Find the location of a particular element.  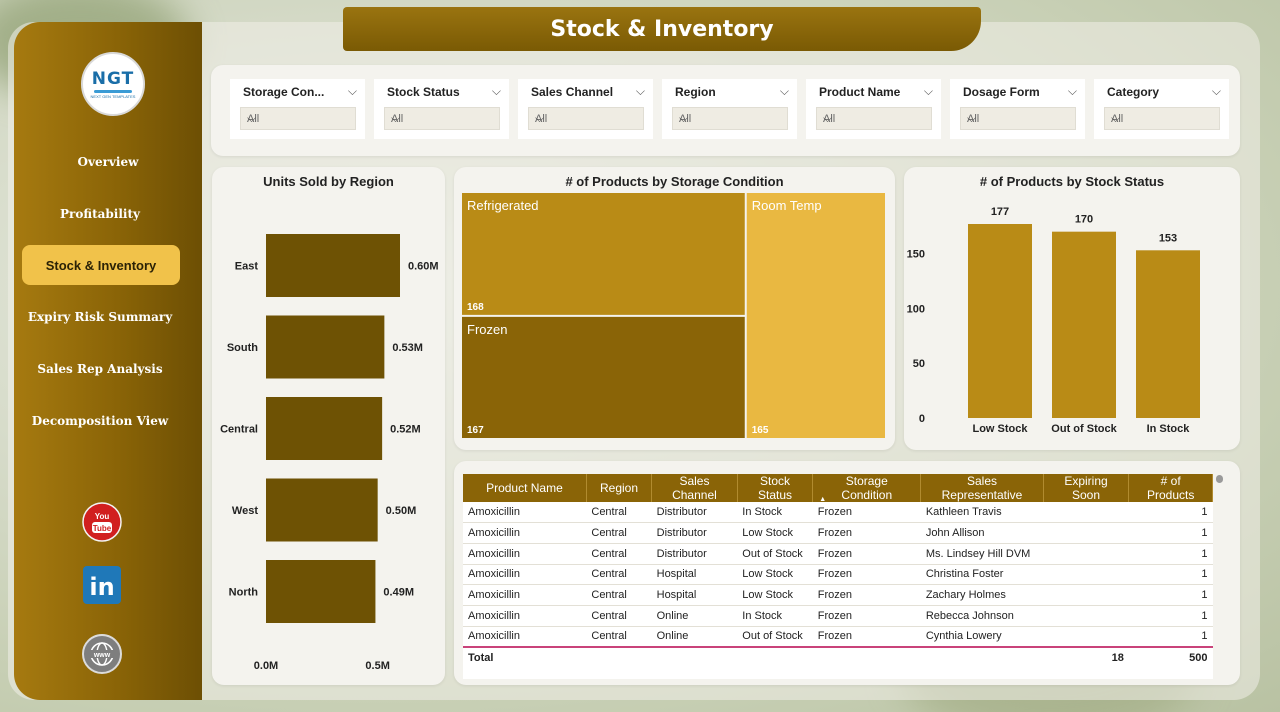

filter-dosage-form: Dosage Form ⌵ All ⌵ is located at coordinates (1017, 109).